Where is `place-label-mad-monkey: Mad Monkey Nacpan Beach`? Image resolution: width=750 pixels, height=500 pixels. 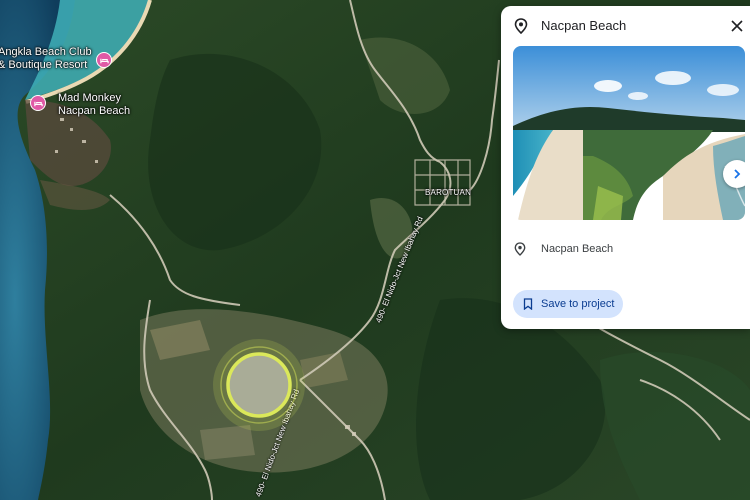
place-label-mad-monkey: Mad Monkey Nacpan Beach is located at coordinates (94, 105).